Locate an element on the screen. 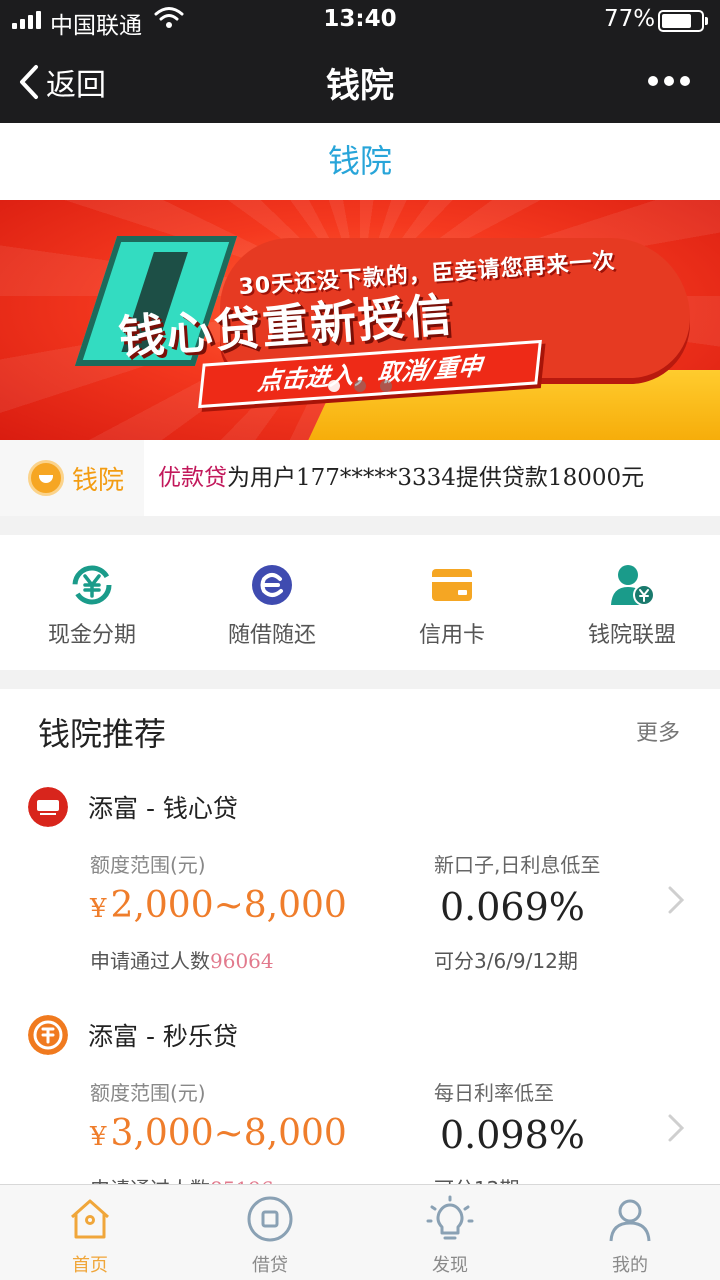 The image size is (720, 1280). top-bar: 中国联通 13:40 77% 返回 钱院 is located at coordinates (360, 61).